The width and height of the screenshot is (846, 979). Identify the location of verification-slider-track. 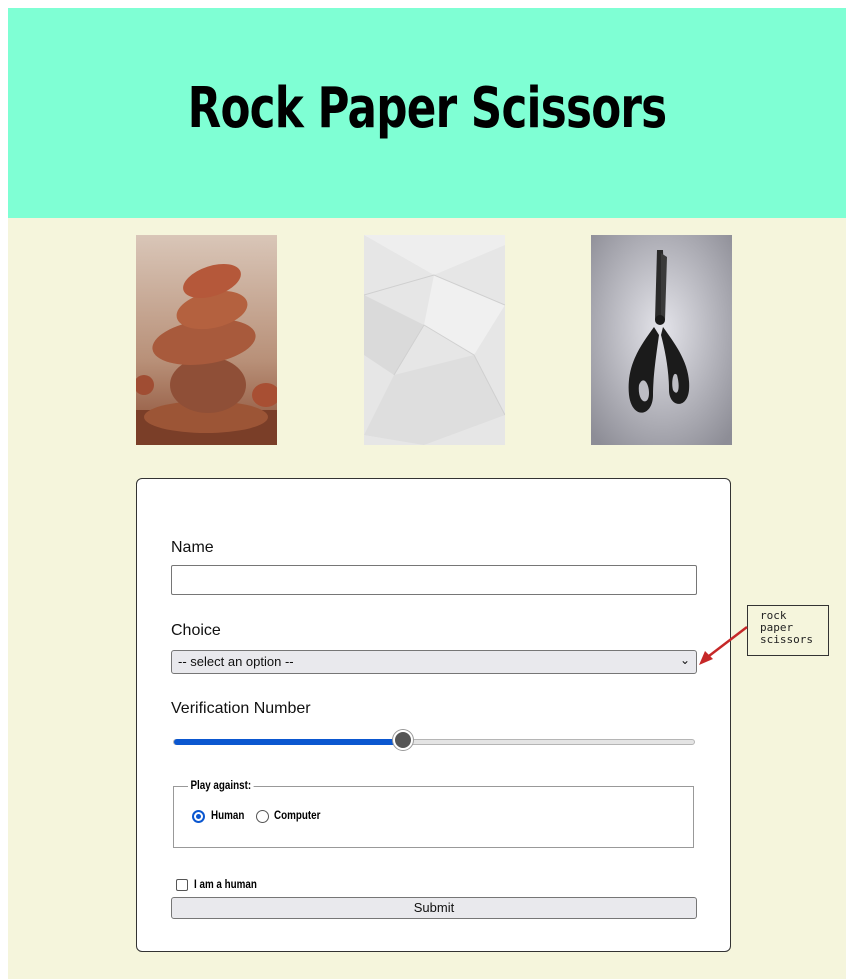
(434, 742).